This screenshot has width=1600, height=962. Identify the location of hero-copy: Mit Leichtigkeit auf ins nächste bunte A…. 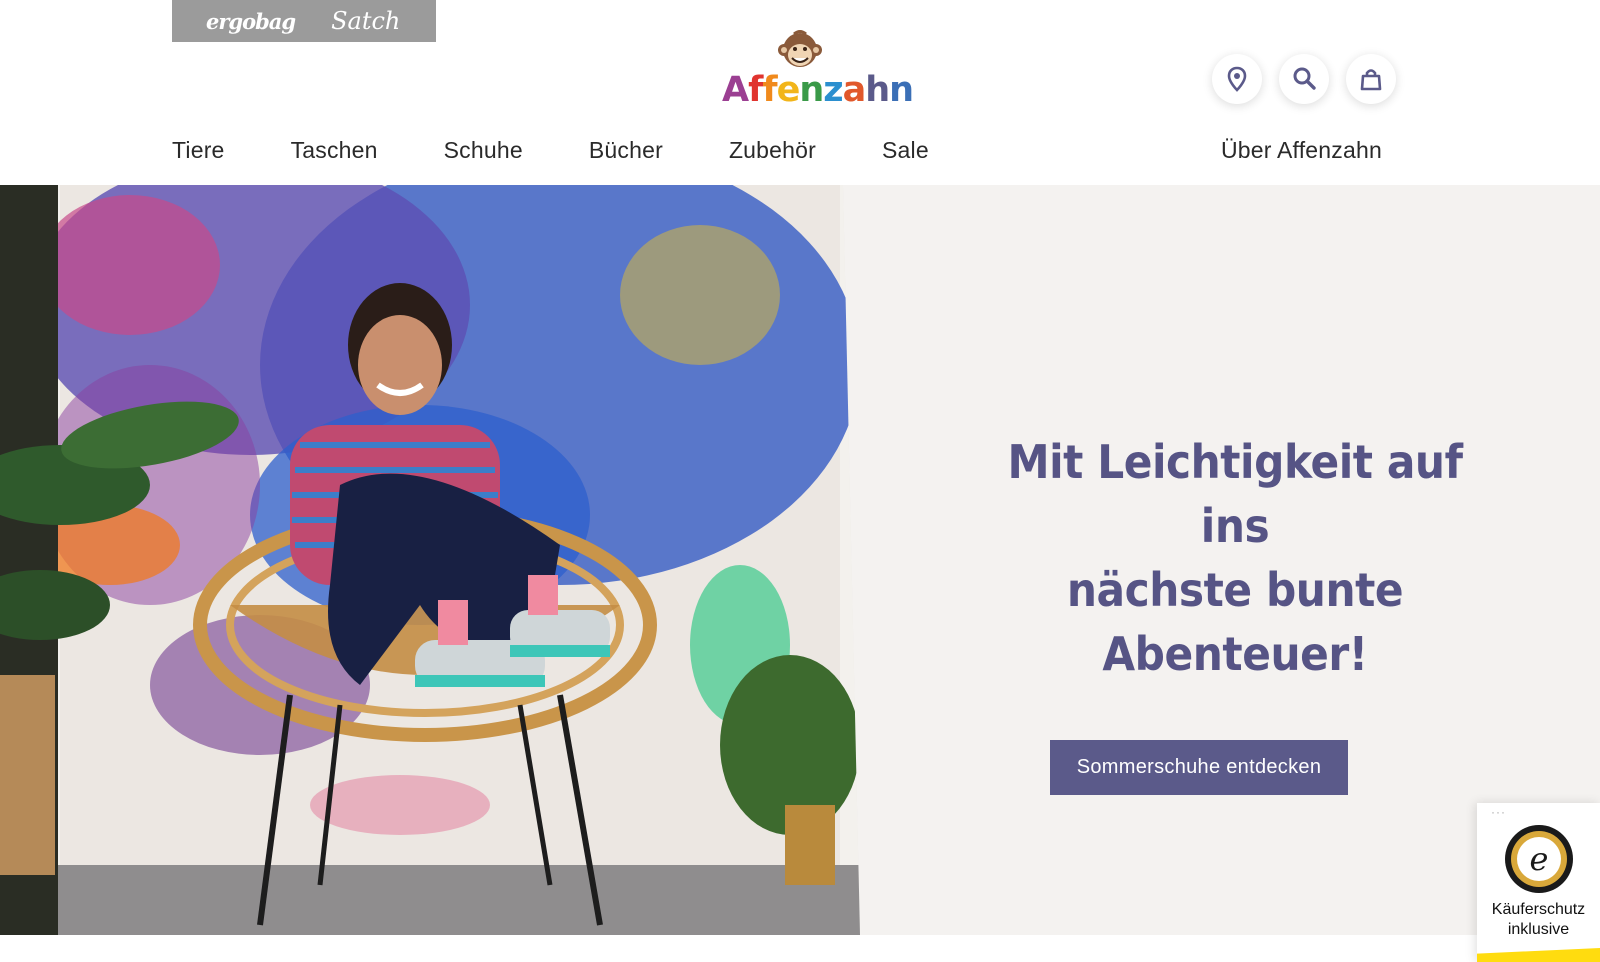
(1235, 612).